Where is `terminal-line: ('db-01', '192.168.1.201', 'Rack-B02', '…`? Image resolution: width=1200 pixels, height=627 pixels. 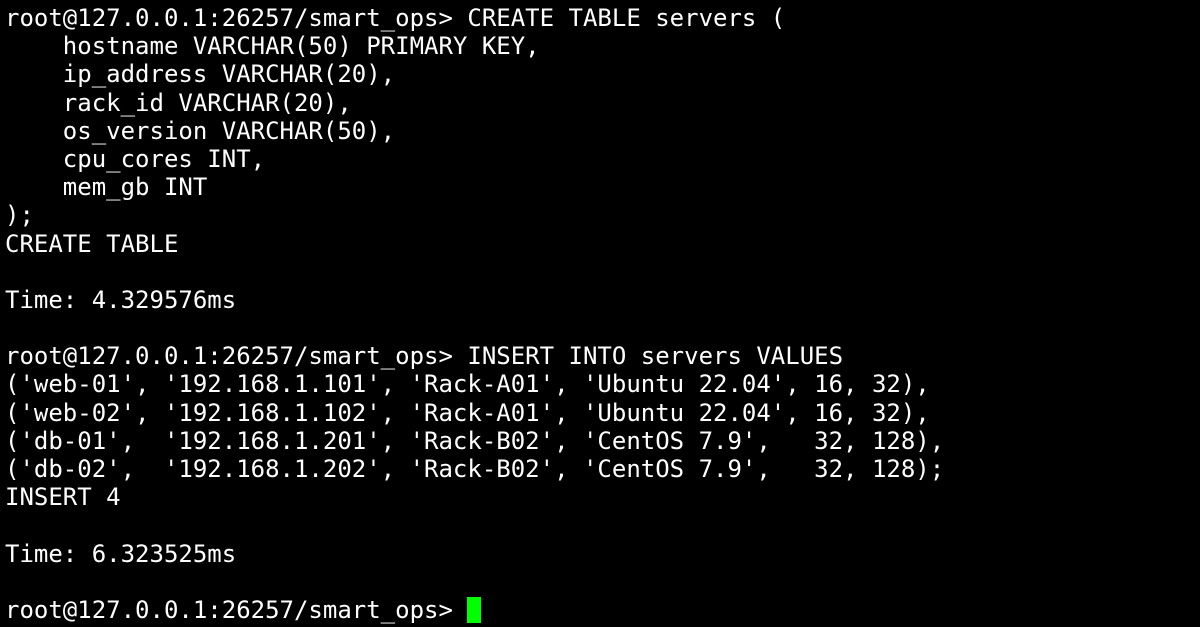
terminal-line: ('db-01', '192.168.1.201', 'Rack-B02', '… is located at coordinates (475, 440).